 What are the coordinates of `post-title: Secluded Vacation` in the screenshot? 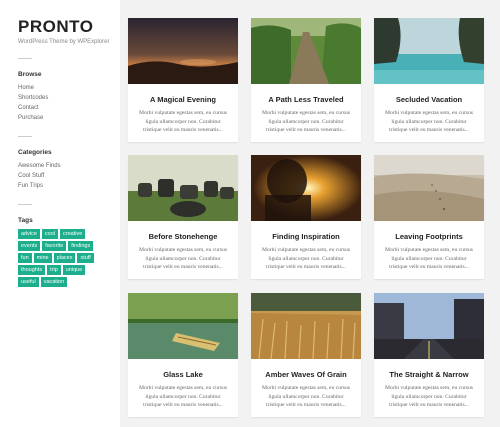 It's located at (429, 99).